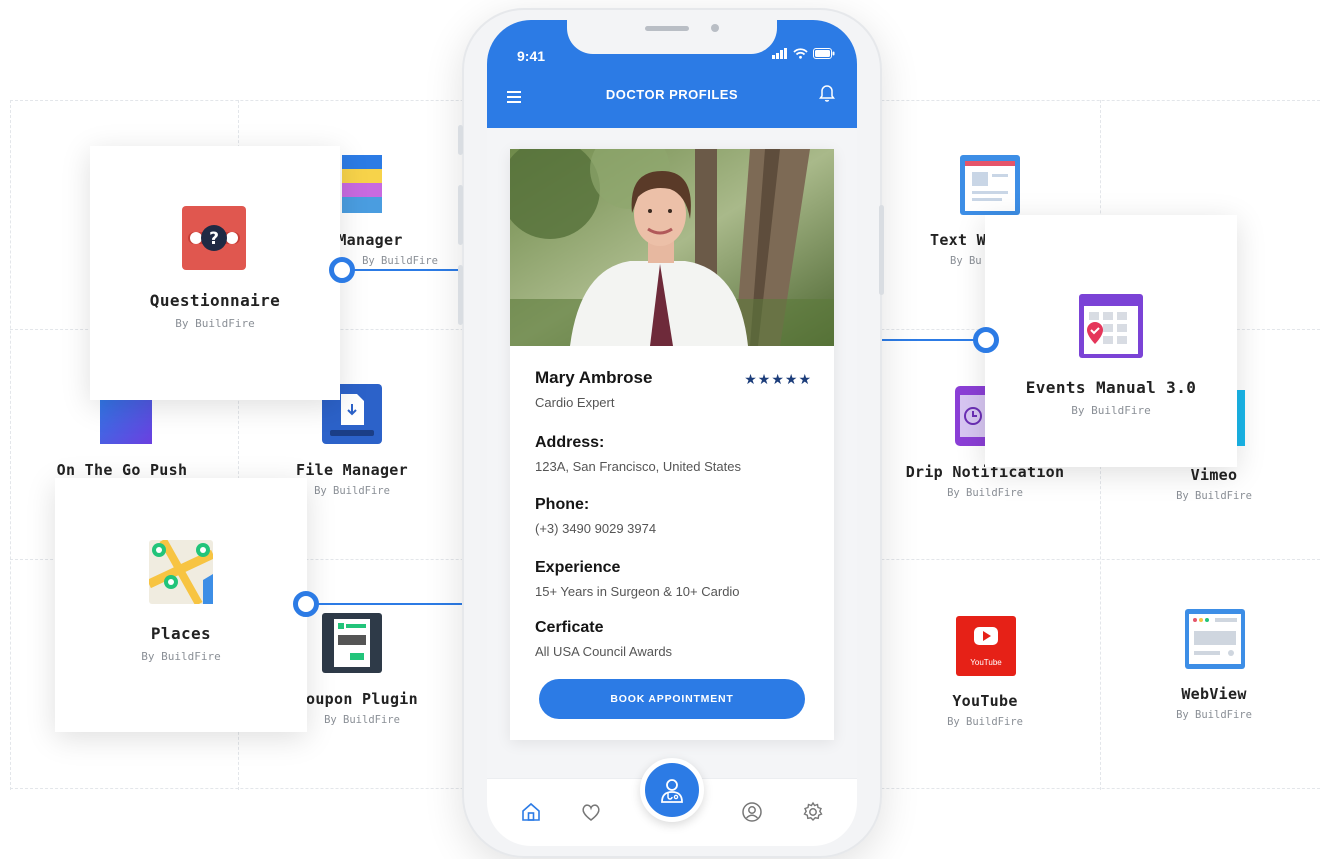 The height and width of the screenshot is (859, 1320). I want to click on doctor-specialty: Cardio Expert, so click(575, 402).